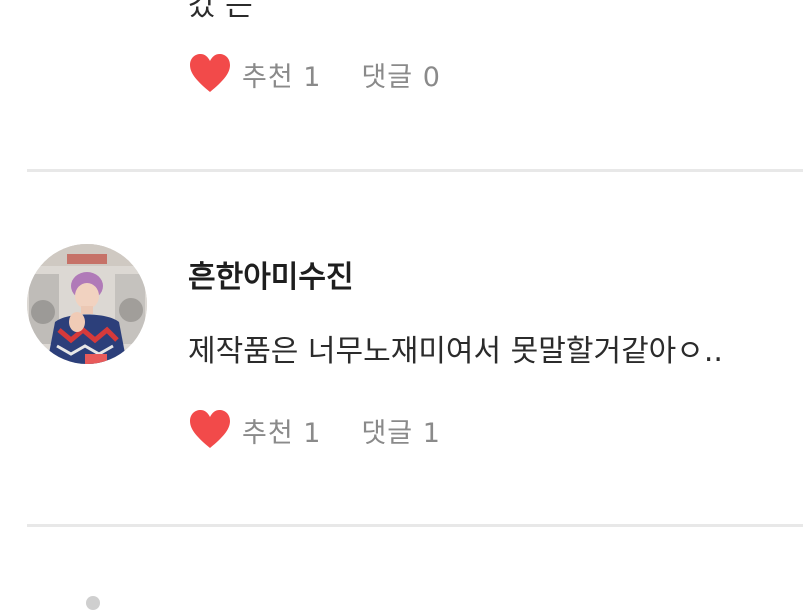 The height and width of the screenshot is (610, 803). I want to click on reply-count: 댓글 1, so click(385, 430).